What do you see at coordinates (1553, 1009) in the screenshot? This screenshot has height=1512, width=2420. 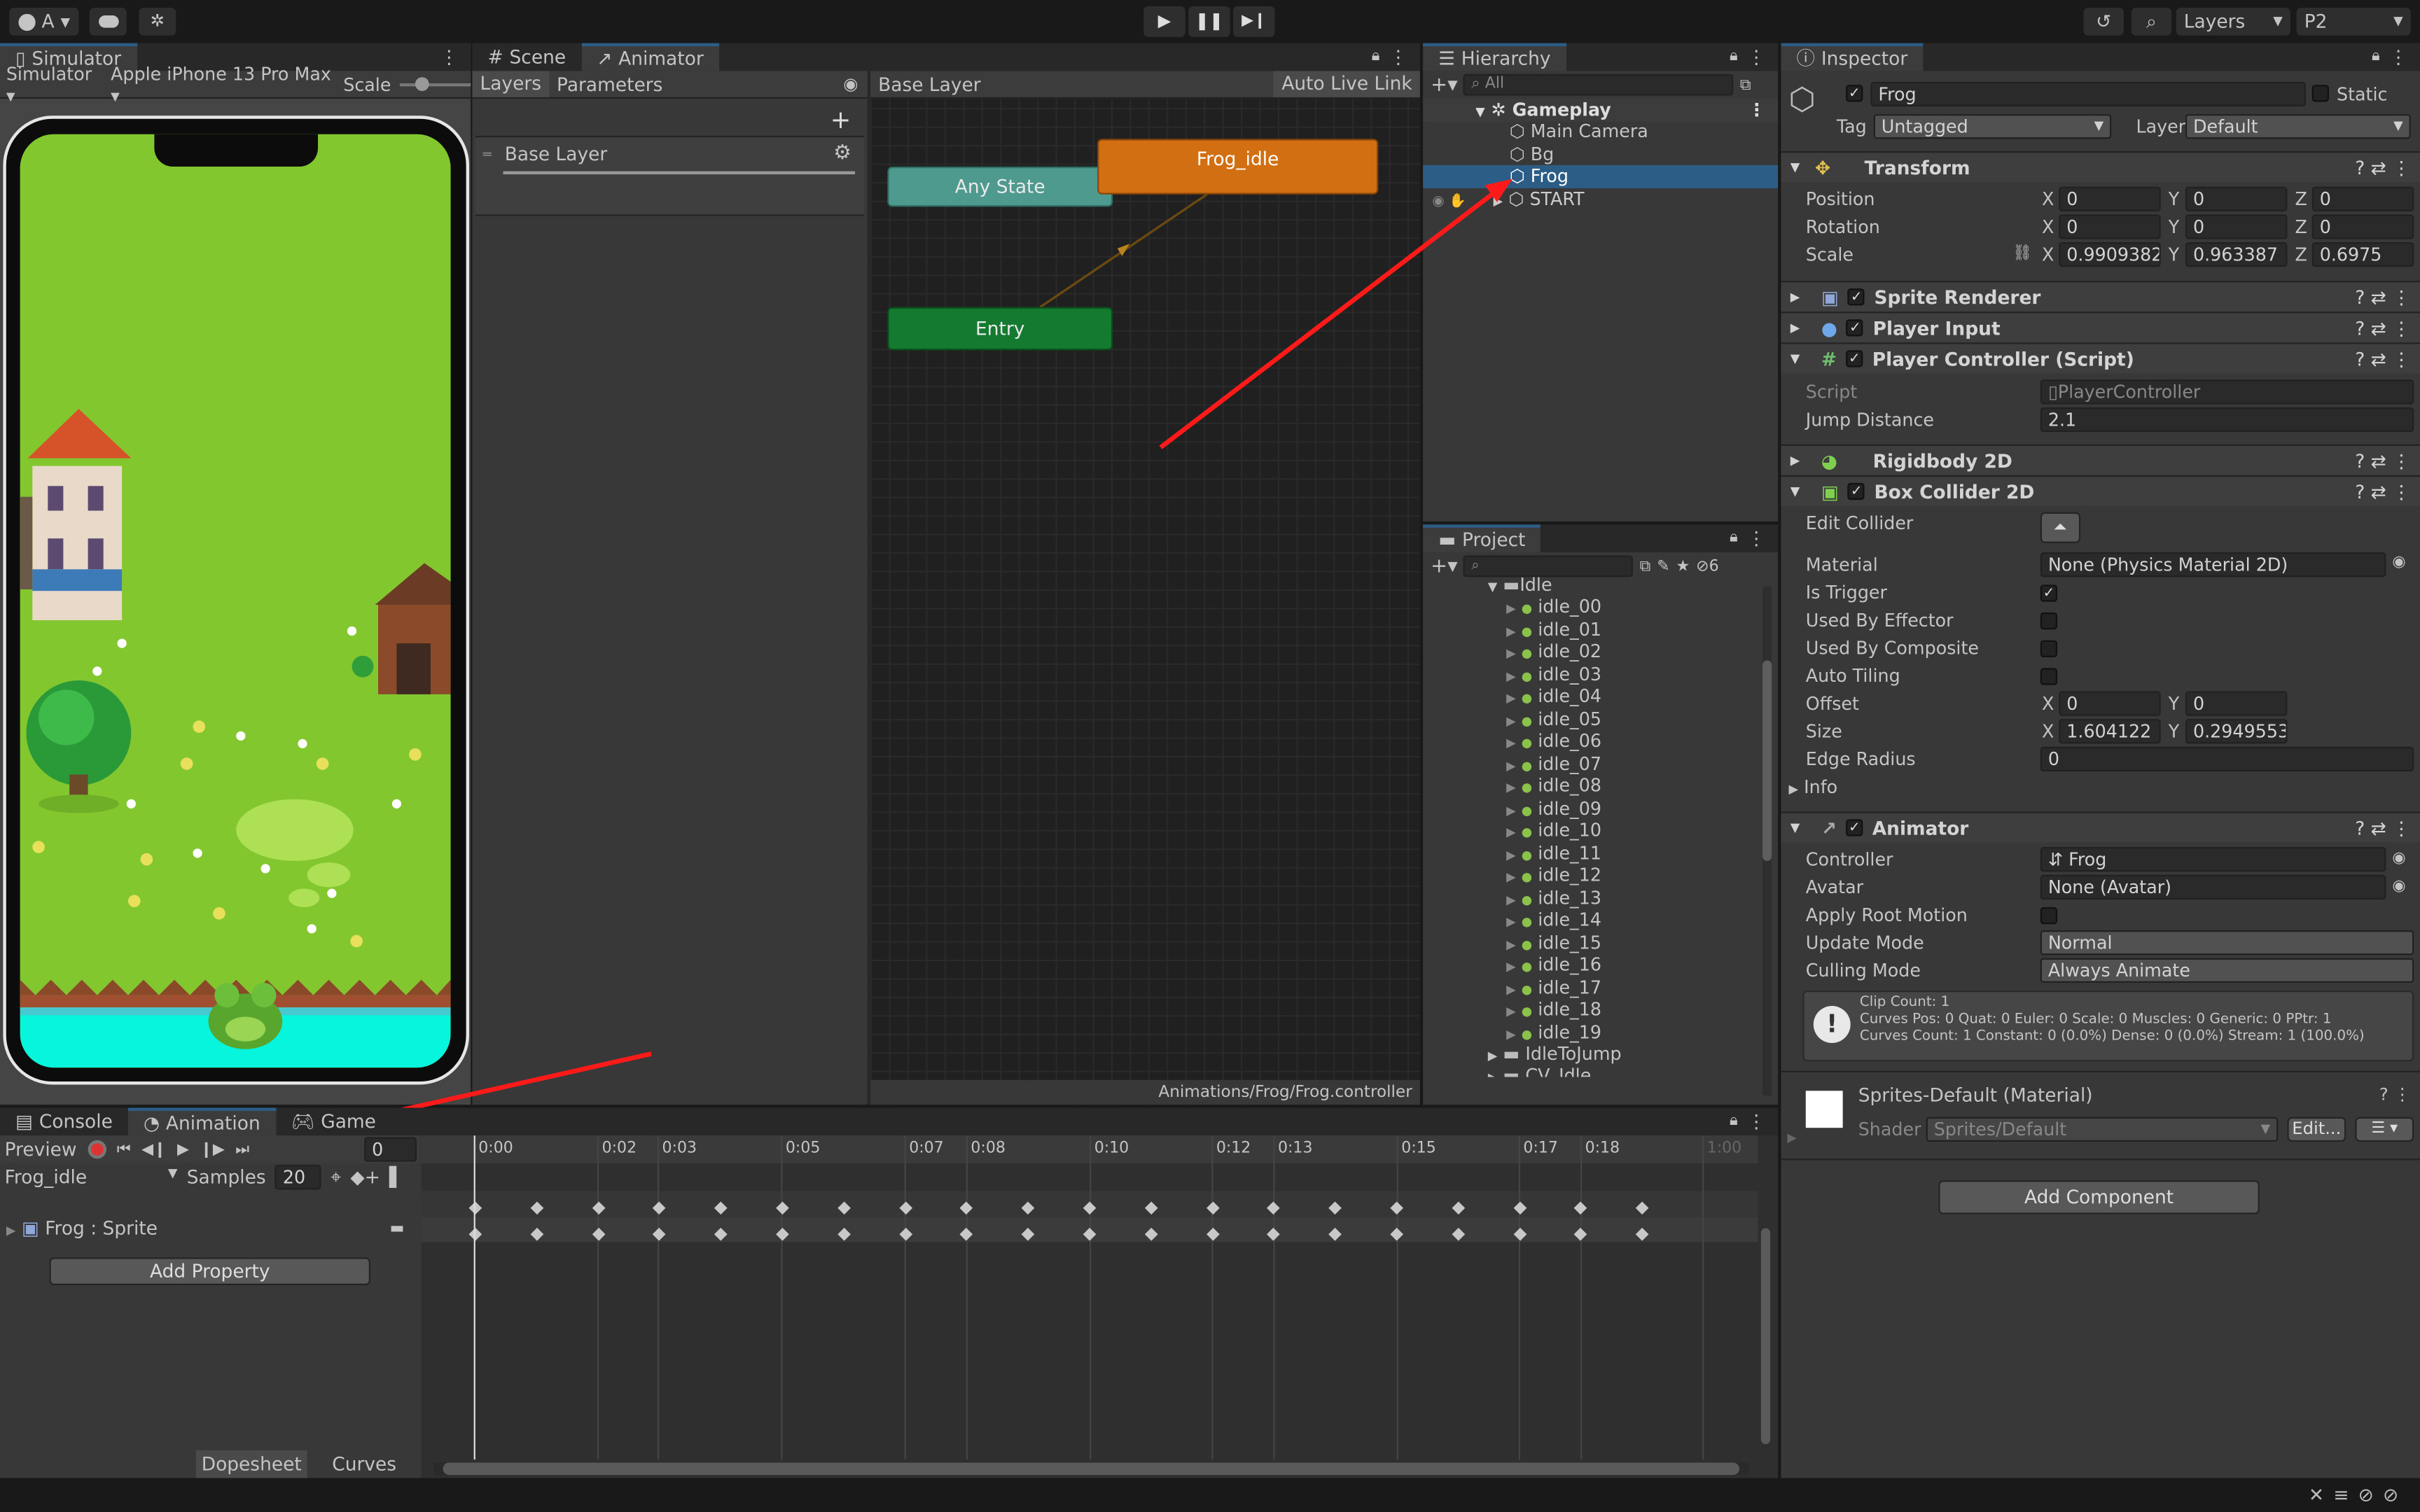 I see `file-item: ▶ ● idle_18` at bounding box center [1553, 1009].